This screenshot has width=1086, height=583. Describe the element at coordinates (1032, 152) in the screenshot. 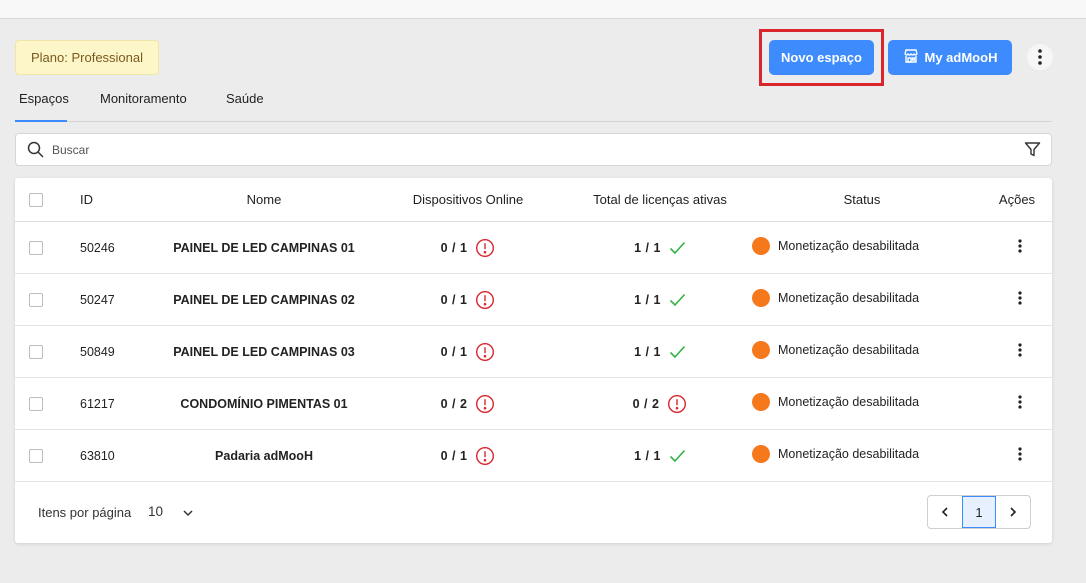

I see `filter-icon` at that location.